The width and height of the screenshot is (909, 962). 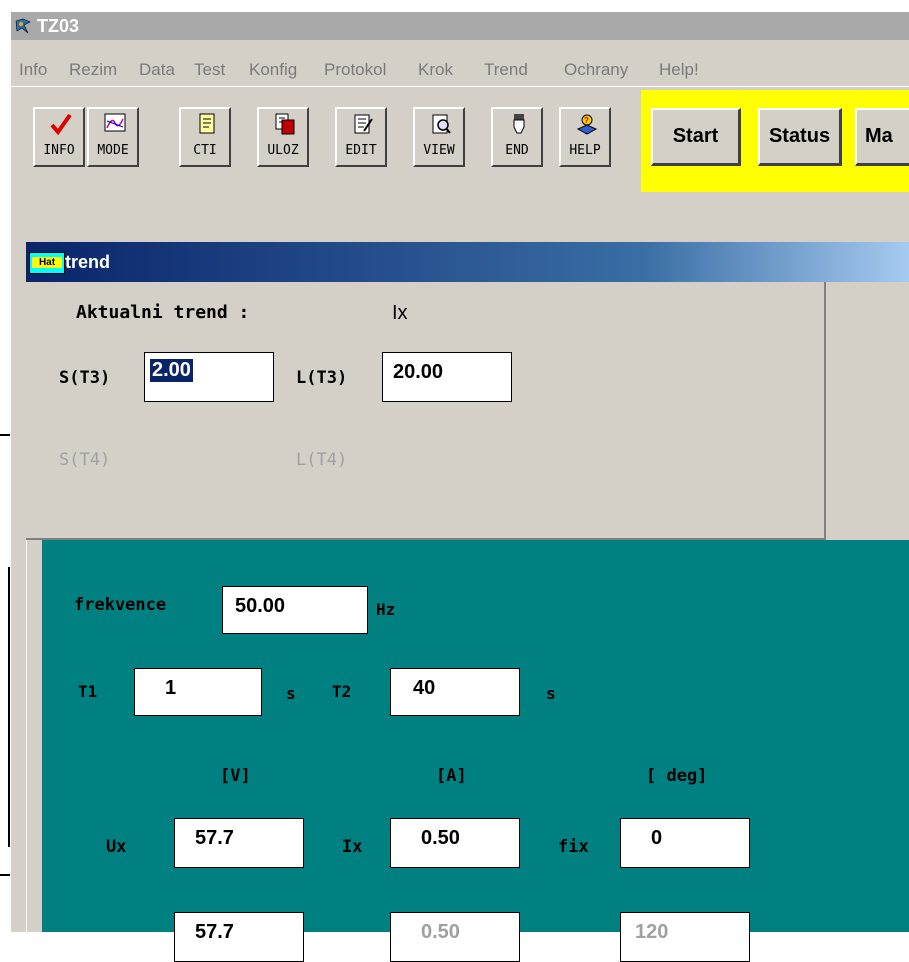 I want to click on action-panel: Start Status Ma, so click(x=775, y=144).